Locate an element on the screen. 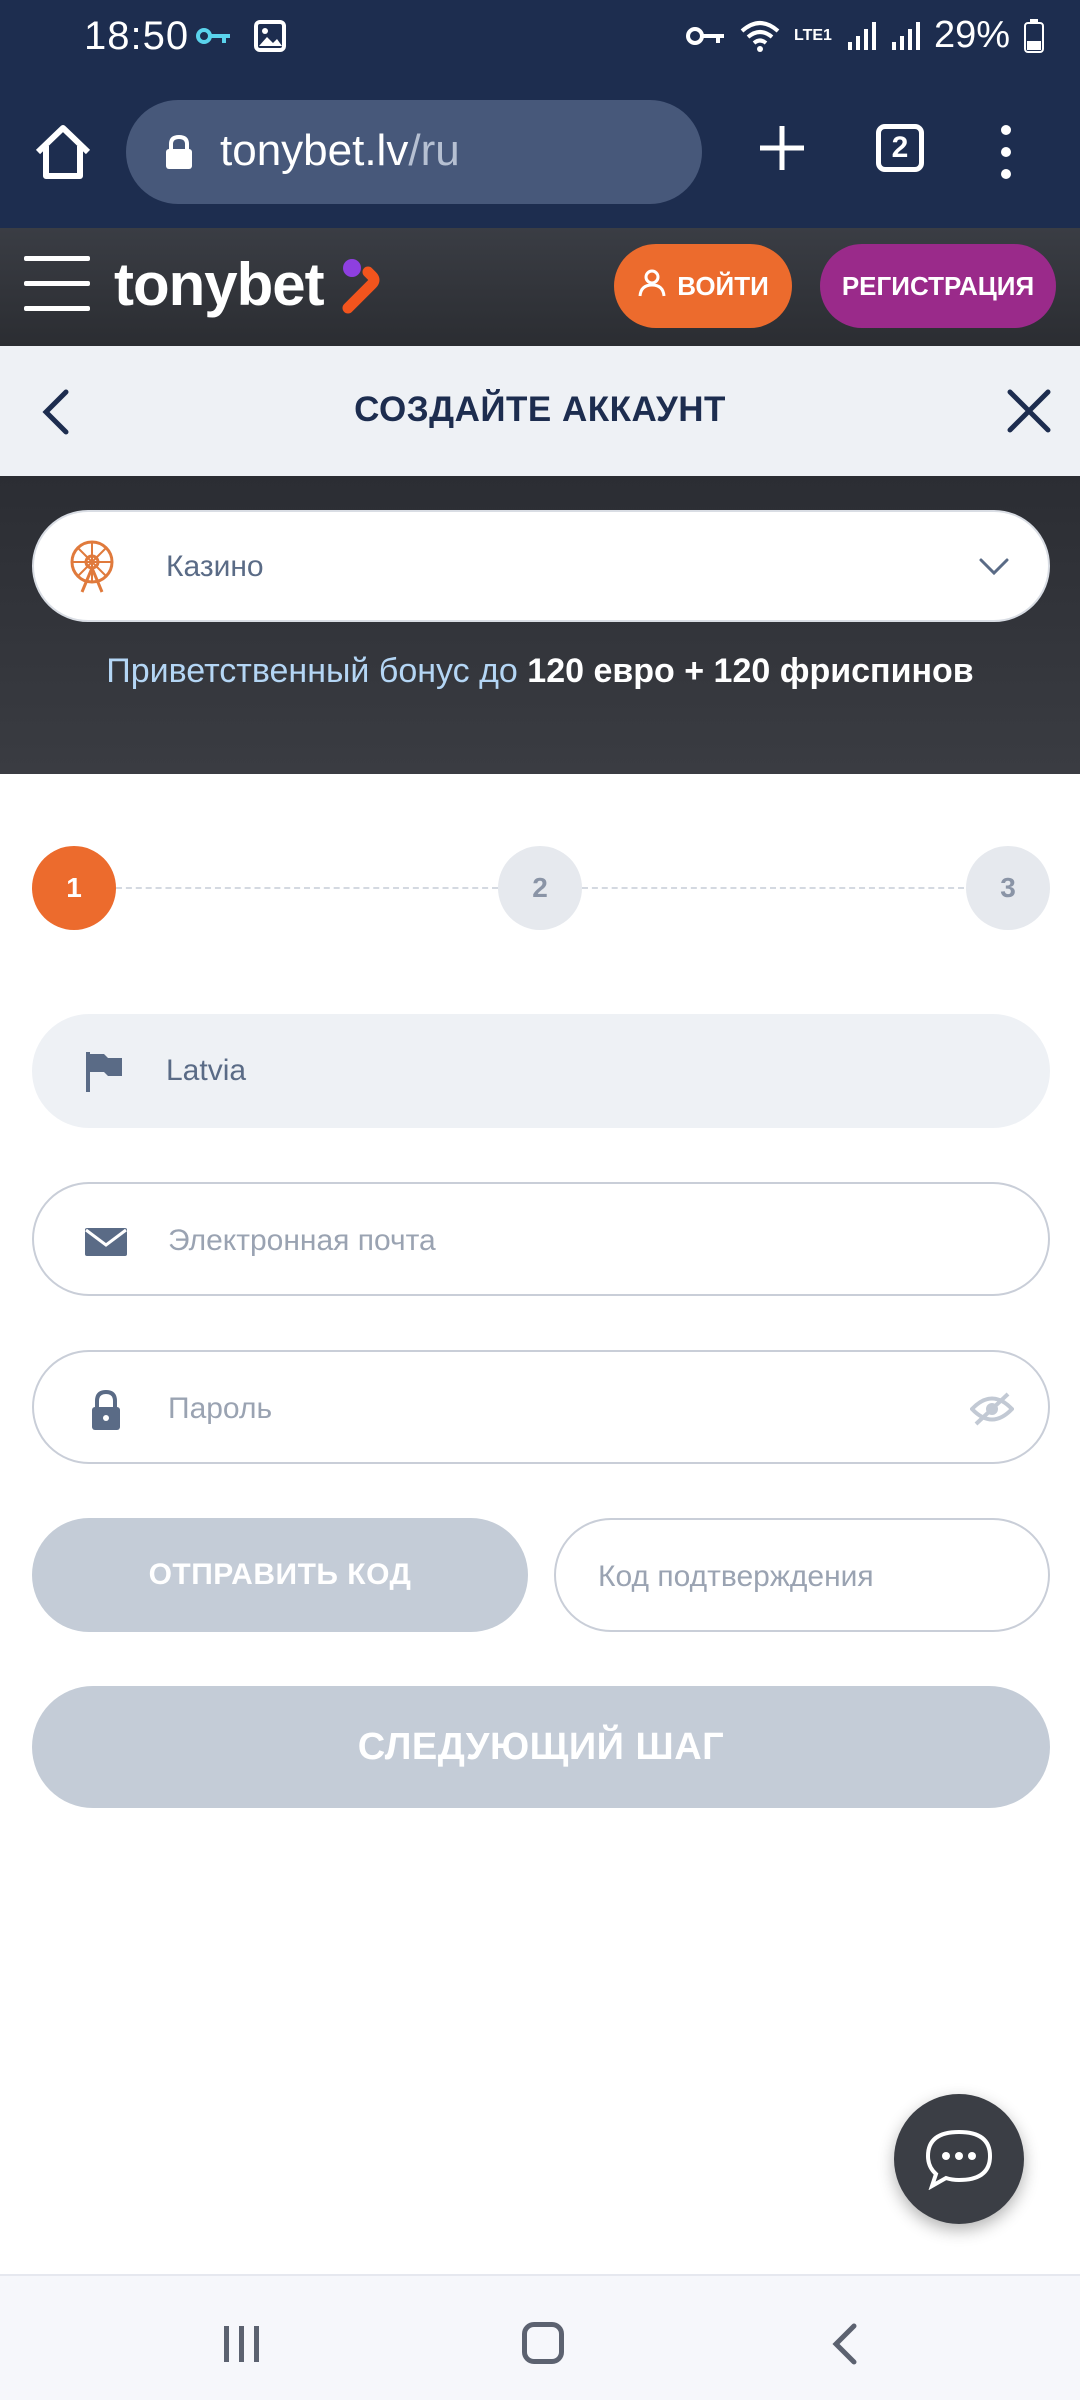 This screenshot has height=2400, width=1080. confirmation-code-input: Код подтверждения is located at coordinates (802, 1575).